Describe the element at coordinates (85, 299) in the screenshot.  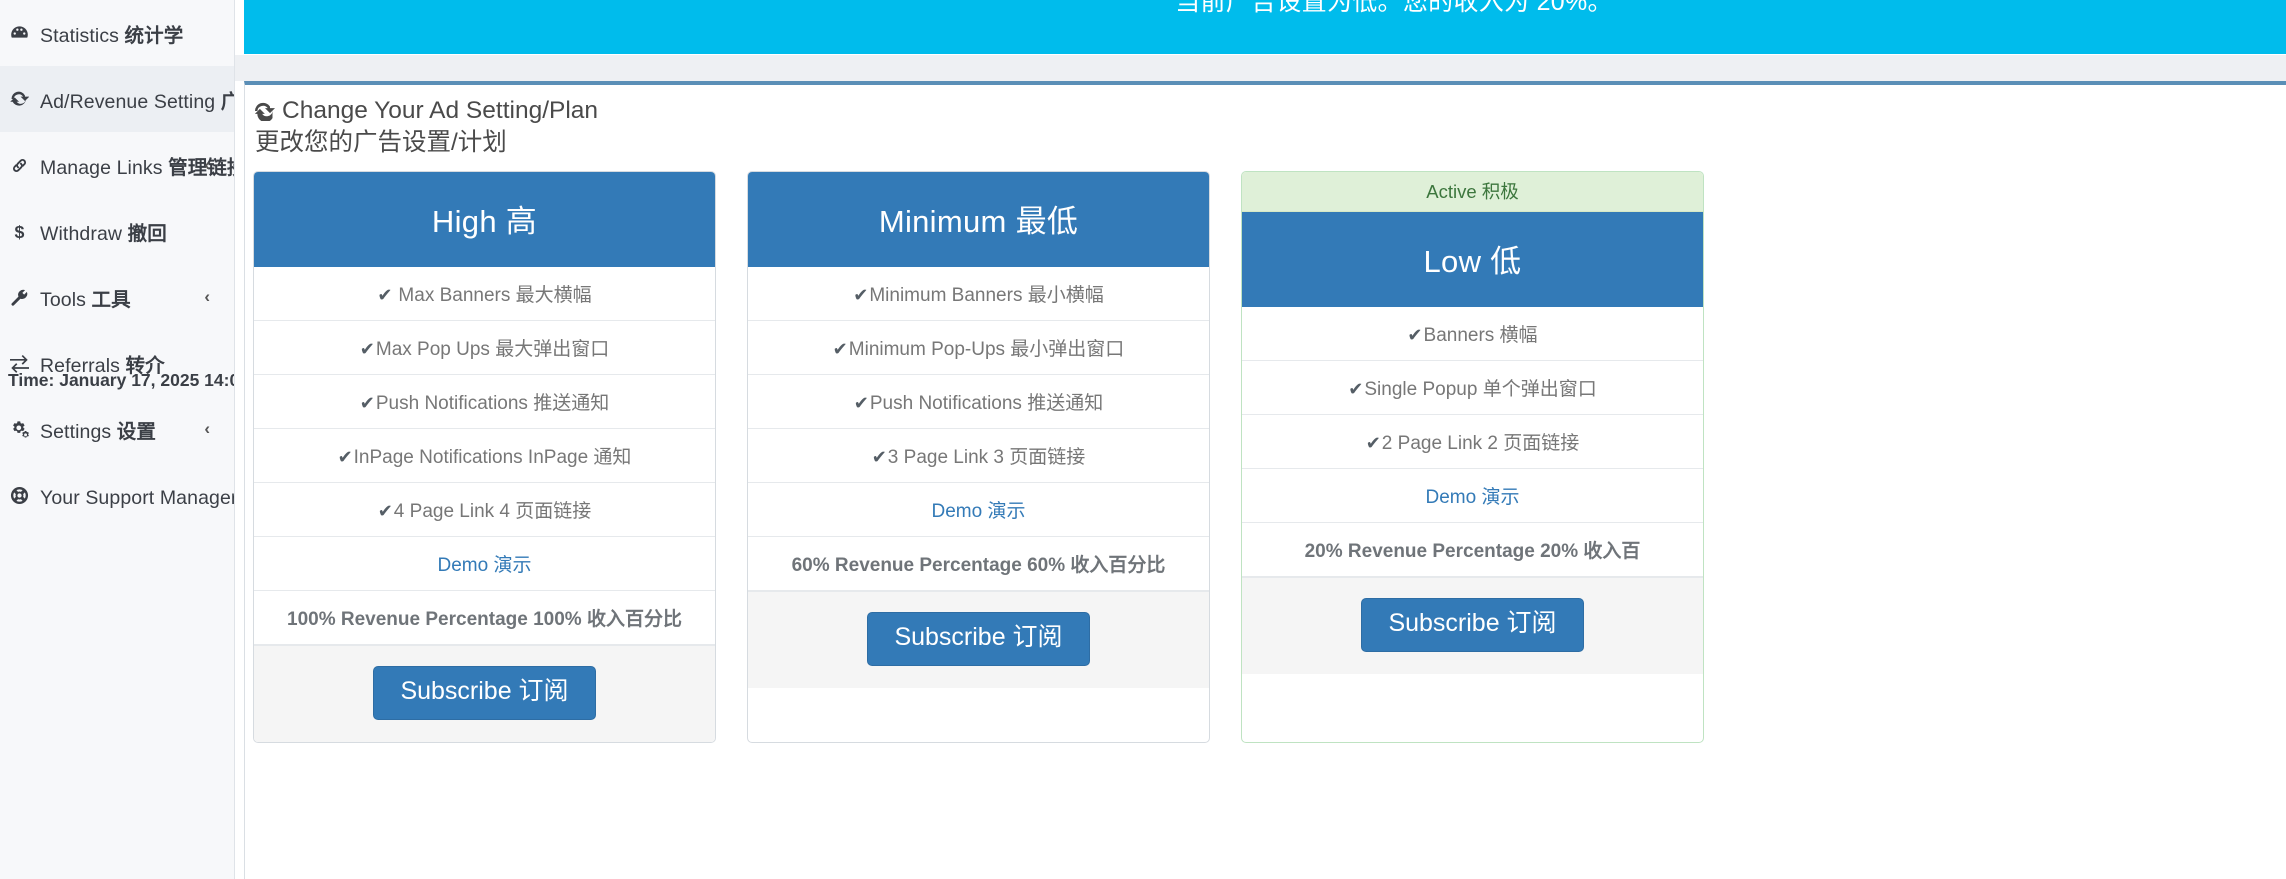
I see `sidebar-item-label: Tools 工具` at that location.